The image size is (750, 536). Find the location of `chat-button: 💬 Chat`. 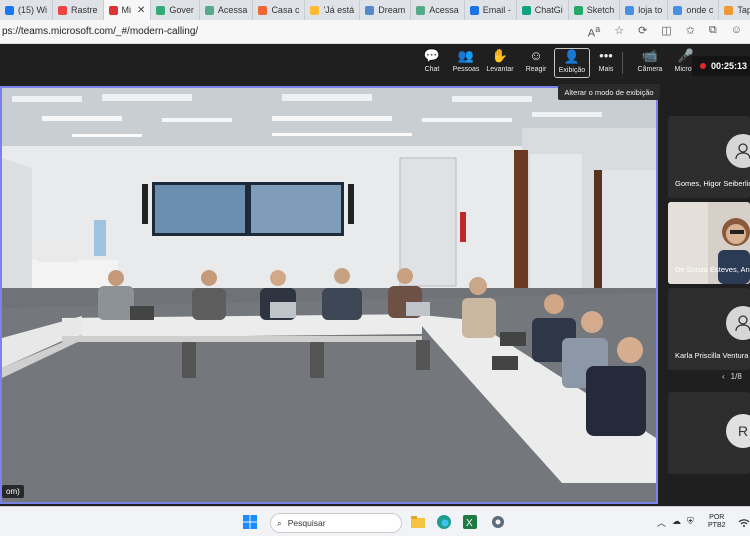

chat-button: 💬 Chat is located at coordinates (432, 60).